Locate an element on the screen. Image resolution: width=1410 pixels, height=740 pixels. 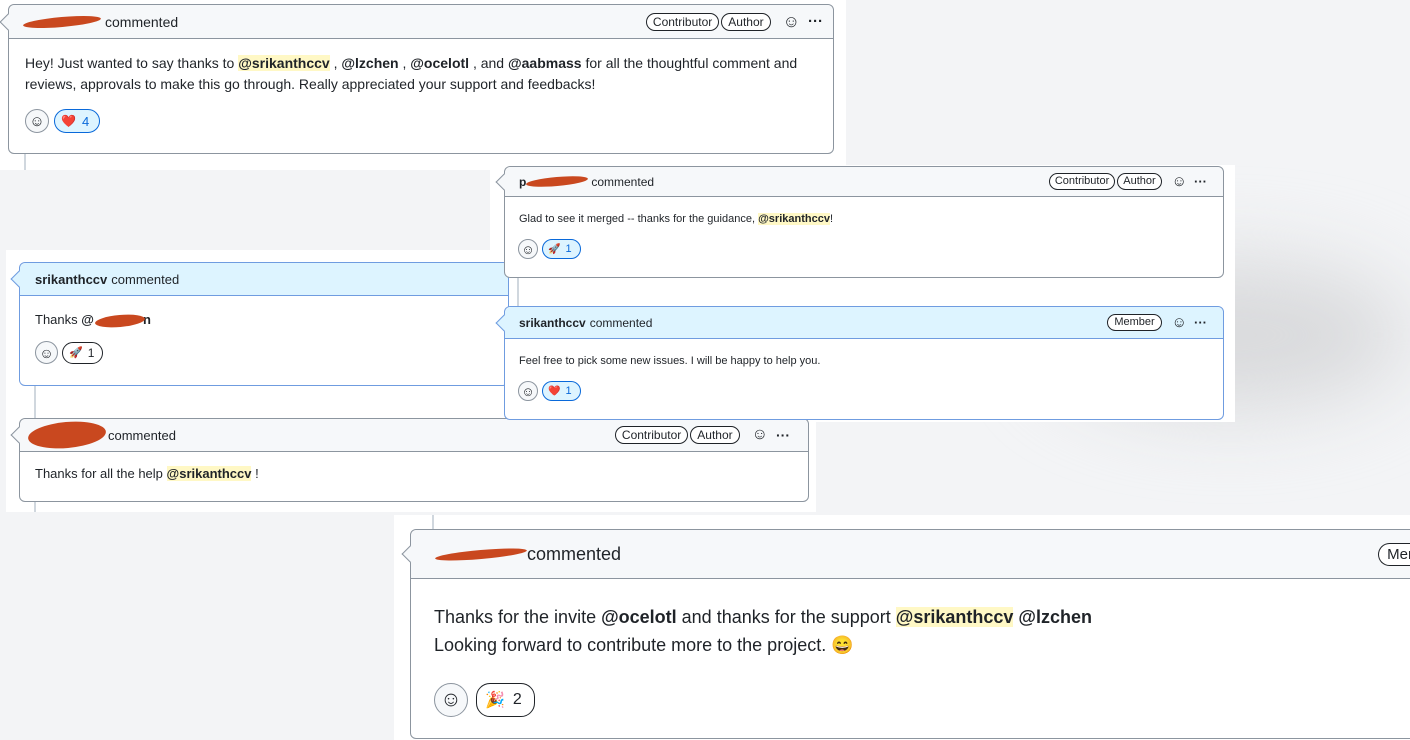
reaction-tada: 🎉 2 is located at coordinates (505, 700).